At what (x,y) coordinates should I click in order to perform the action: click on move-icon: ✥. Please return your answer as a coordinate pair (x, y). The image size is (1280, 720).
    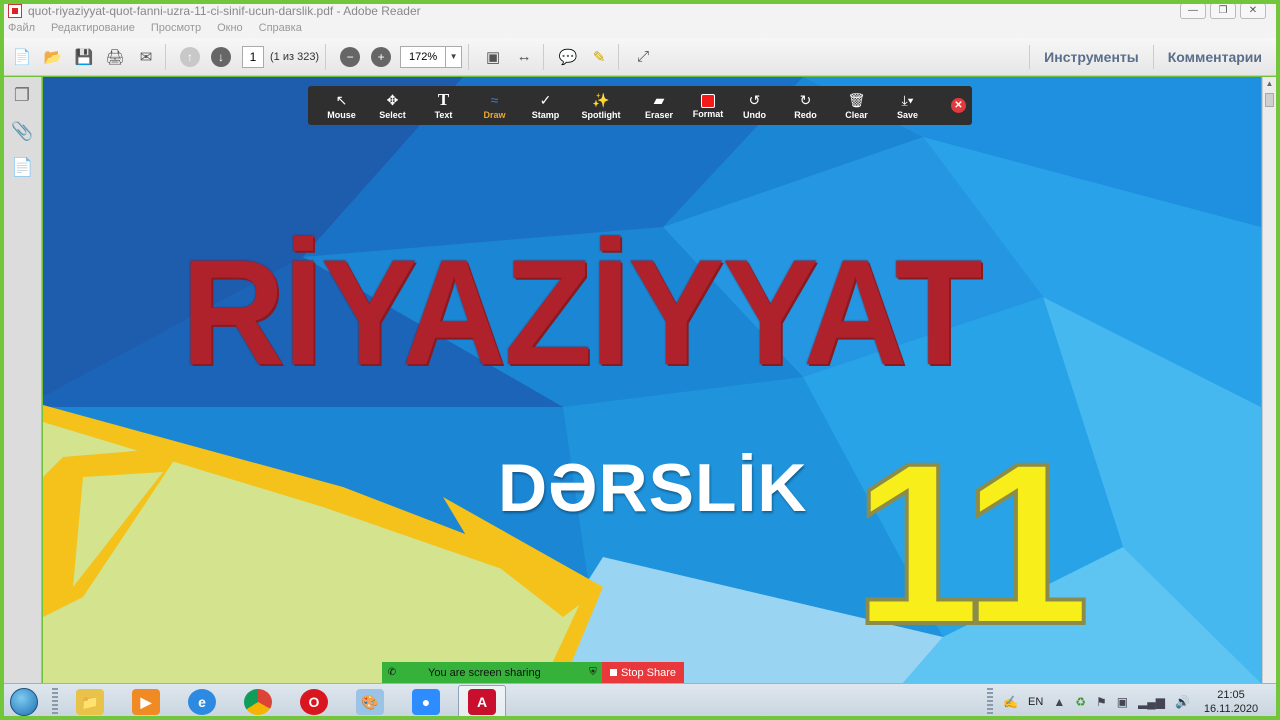
    Looking at the image, I should click on (392, 100).